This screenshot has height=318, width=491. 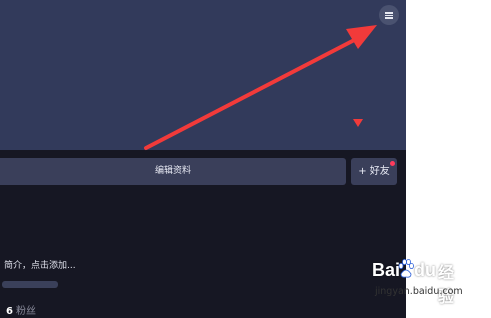 What do you see at coordinates (406, 268) in the screenshot?
I see `baidu-paw-icon` at bounding box center [406, 268].